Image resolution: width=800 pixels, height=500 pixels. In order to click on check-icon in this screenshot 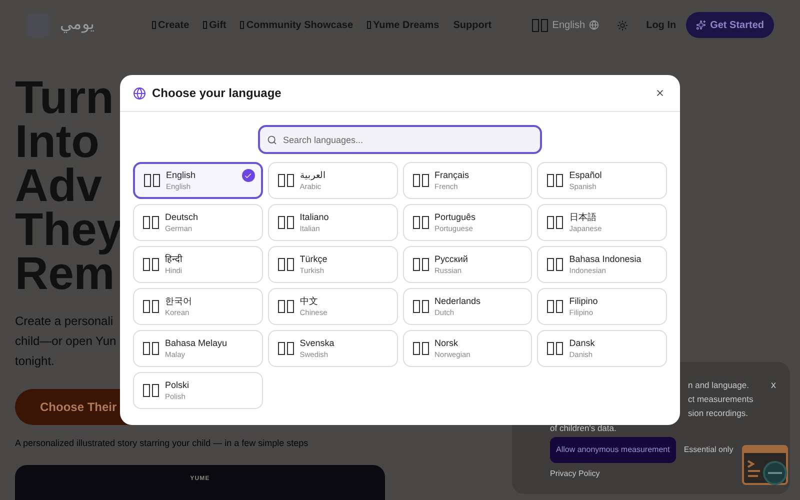, I will do `click(248, 175)`.